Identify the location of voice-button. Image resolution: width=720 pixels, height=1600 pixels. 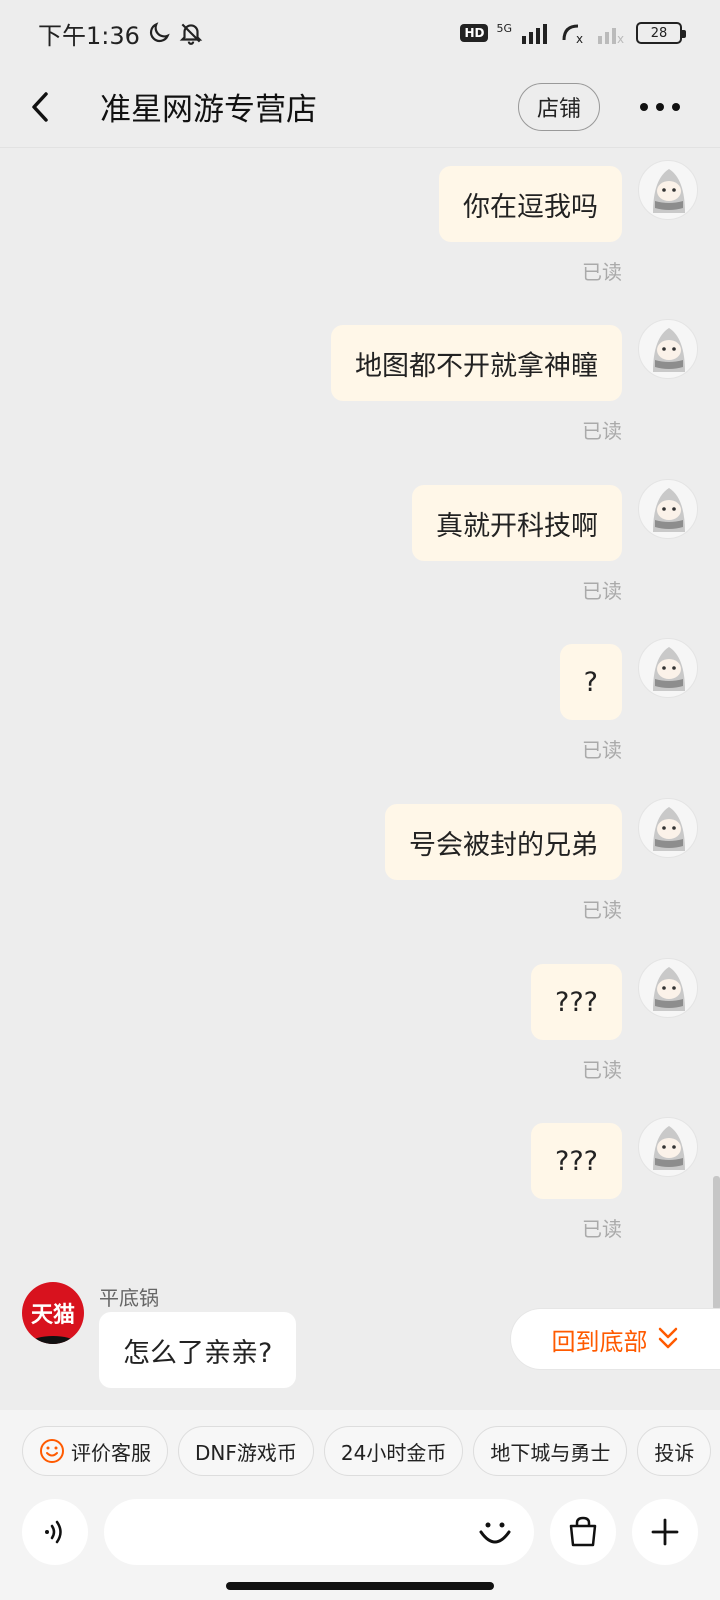
(55, 1532).